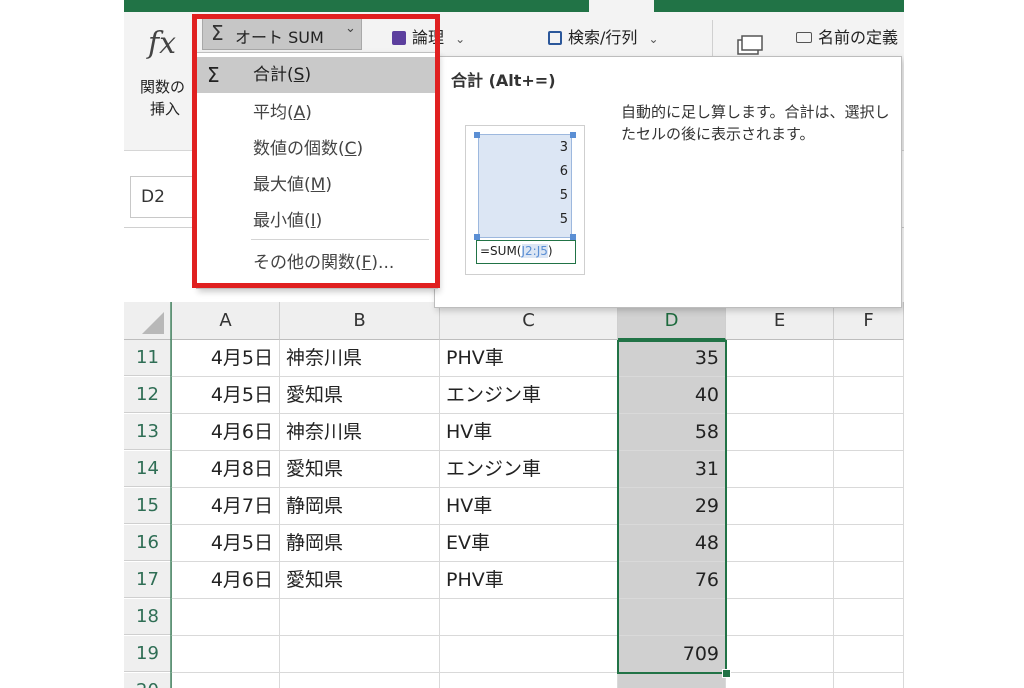  Describe the element at coordinates (534, 251) in the screenshot. I see `formula-ref: J2:J5` at that location.